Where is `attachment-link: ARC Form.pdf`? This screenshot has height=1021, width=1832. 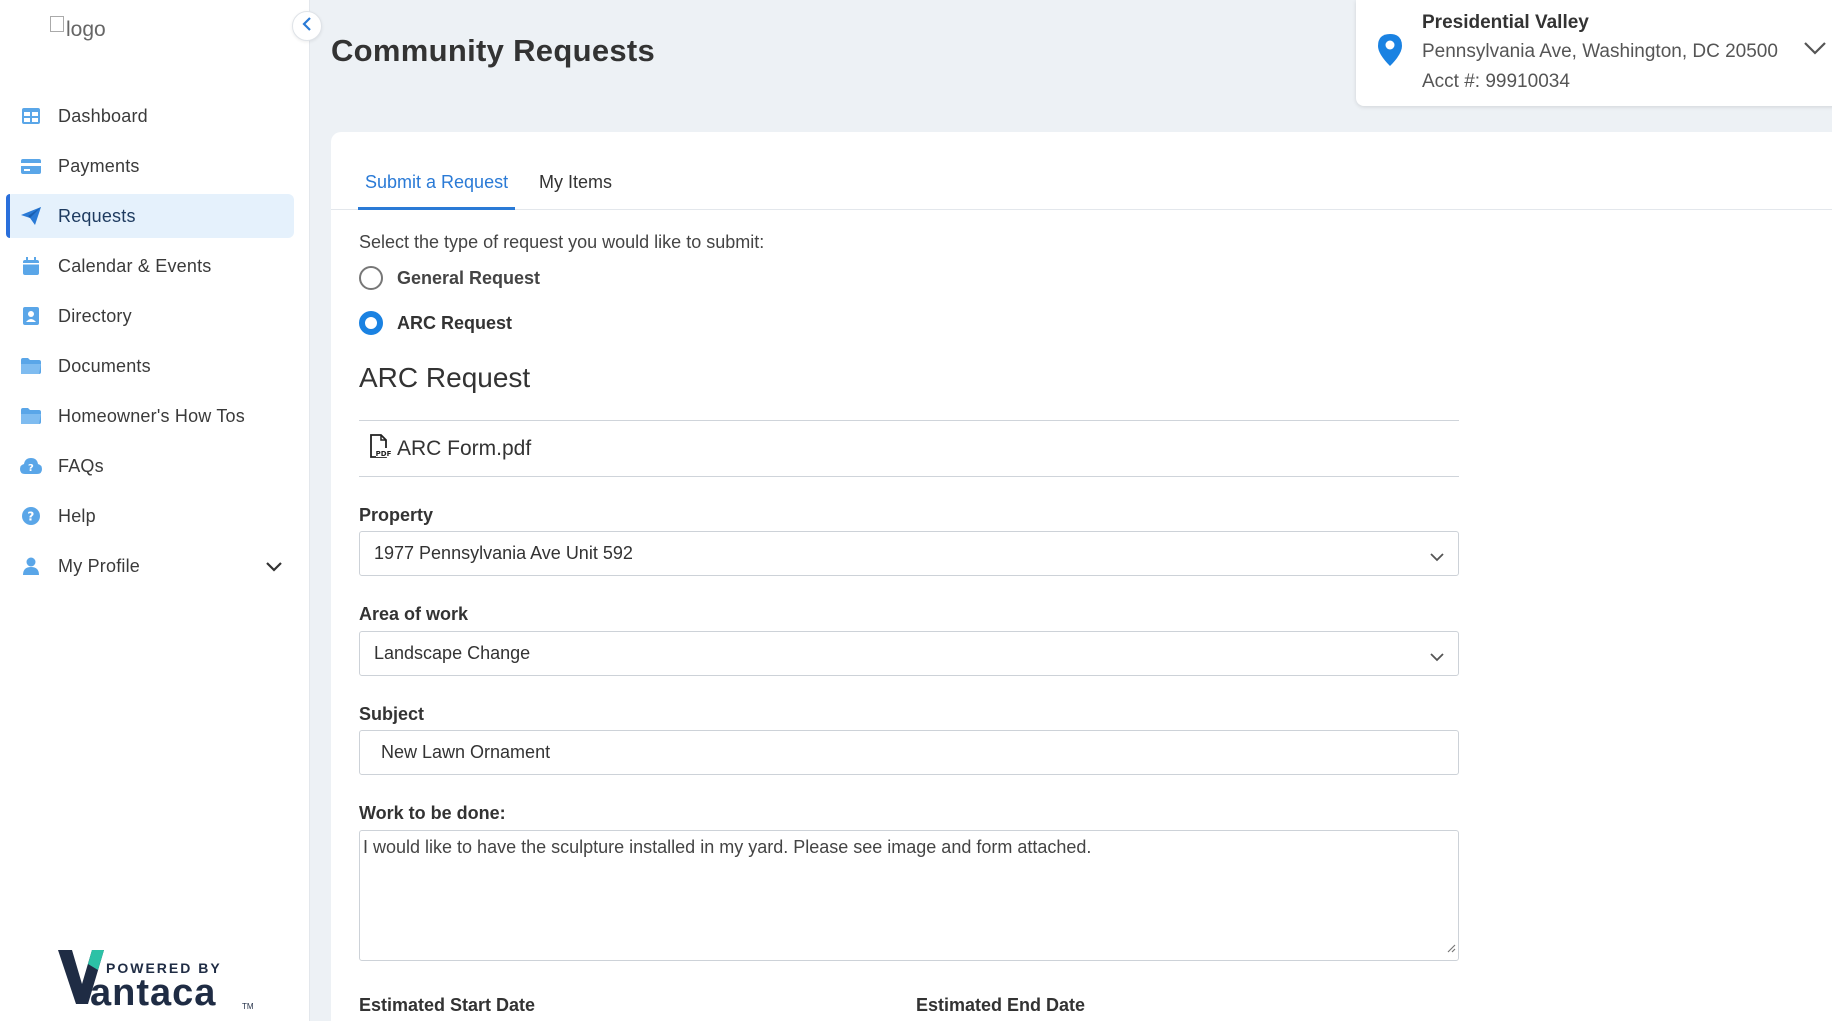 attachment-link: ARC Form.pdf is located at coordinates (464, 449).